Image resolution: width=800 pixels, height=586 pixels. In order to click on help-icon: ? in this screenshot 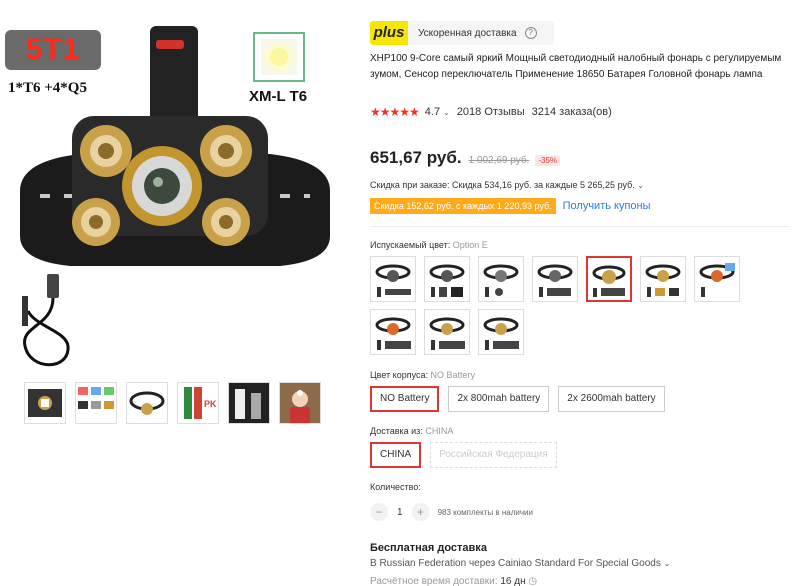, I will do `click(530, 33)`.